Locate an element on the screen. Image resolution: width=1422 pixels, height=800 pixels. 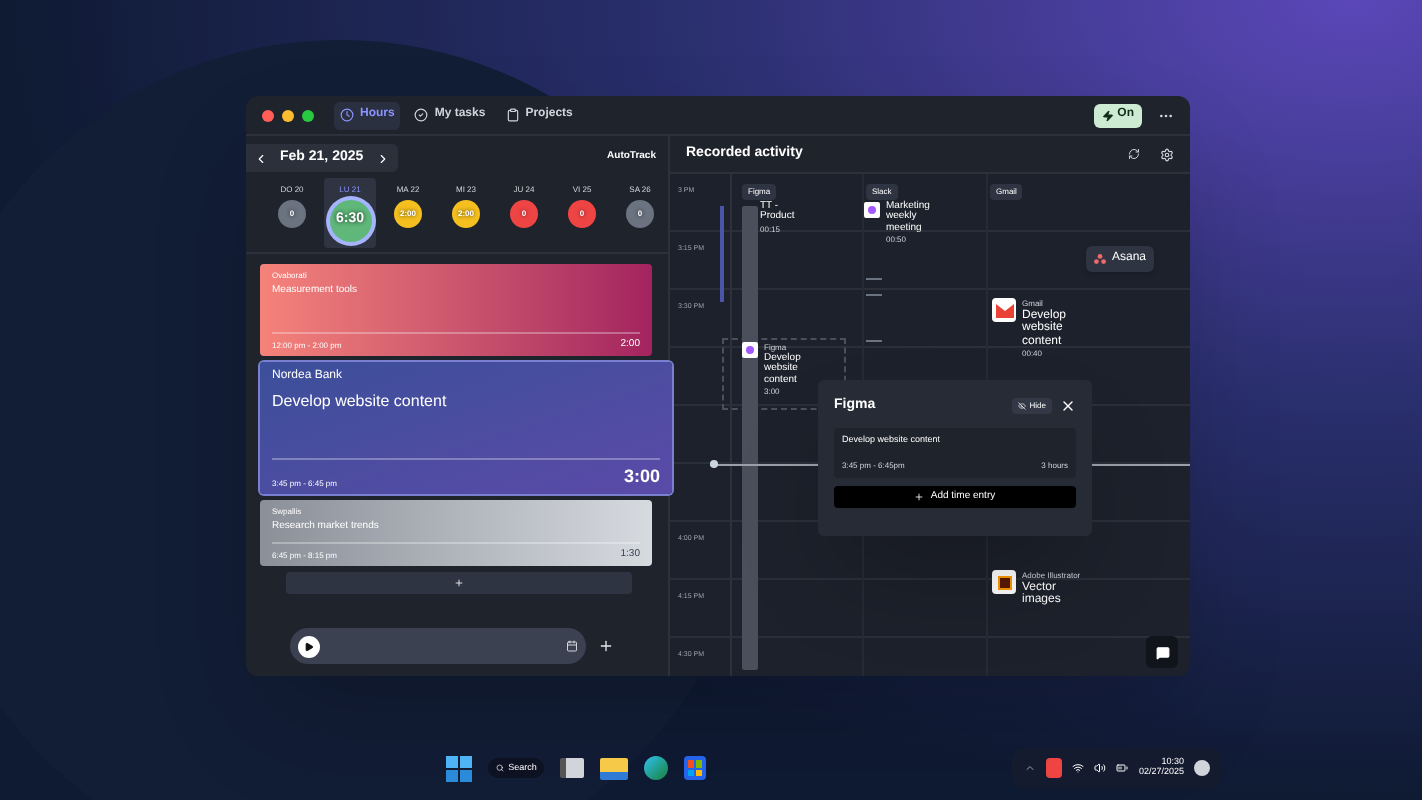
chat-button is located at coordinates (1162, 652).